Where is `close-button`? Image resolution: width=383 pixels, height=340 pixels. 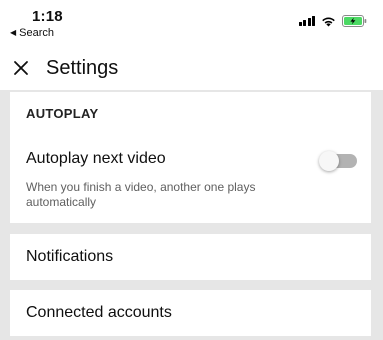 close-button is located at coordinates (21, 68).